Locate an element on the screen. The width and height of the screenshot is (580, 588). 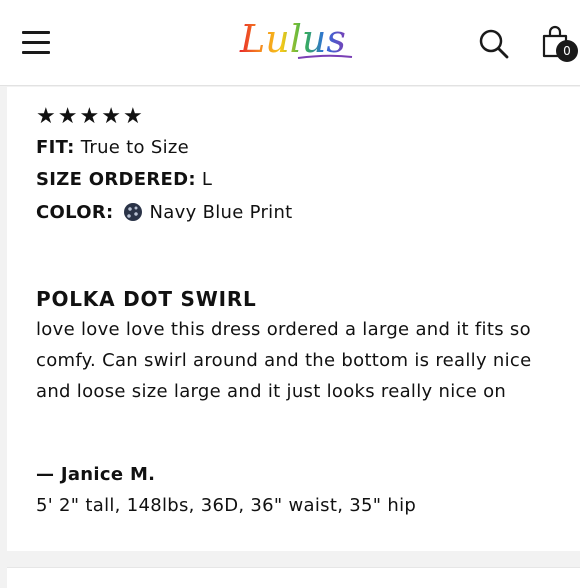
fit-label: FIT: is located at coordinates (55, 147).